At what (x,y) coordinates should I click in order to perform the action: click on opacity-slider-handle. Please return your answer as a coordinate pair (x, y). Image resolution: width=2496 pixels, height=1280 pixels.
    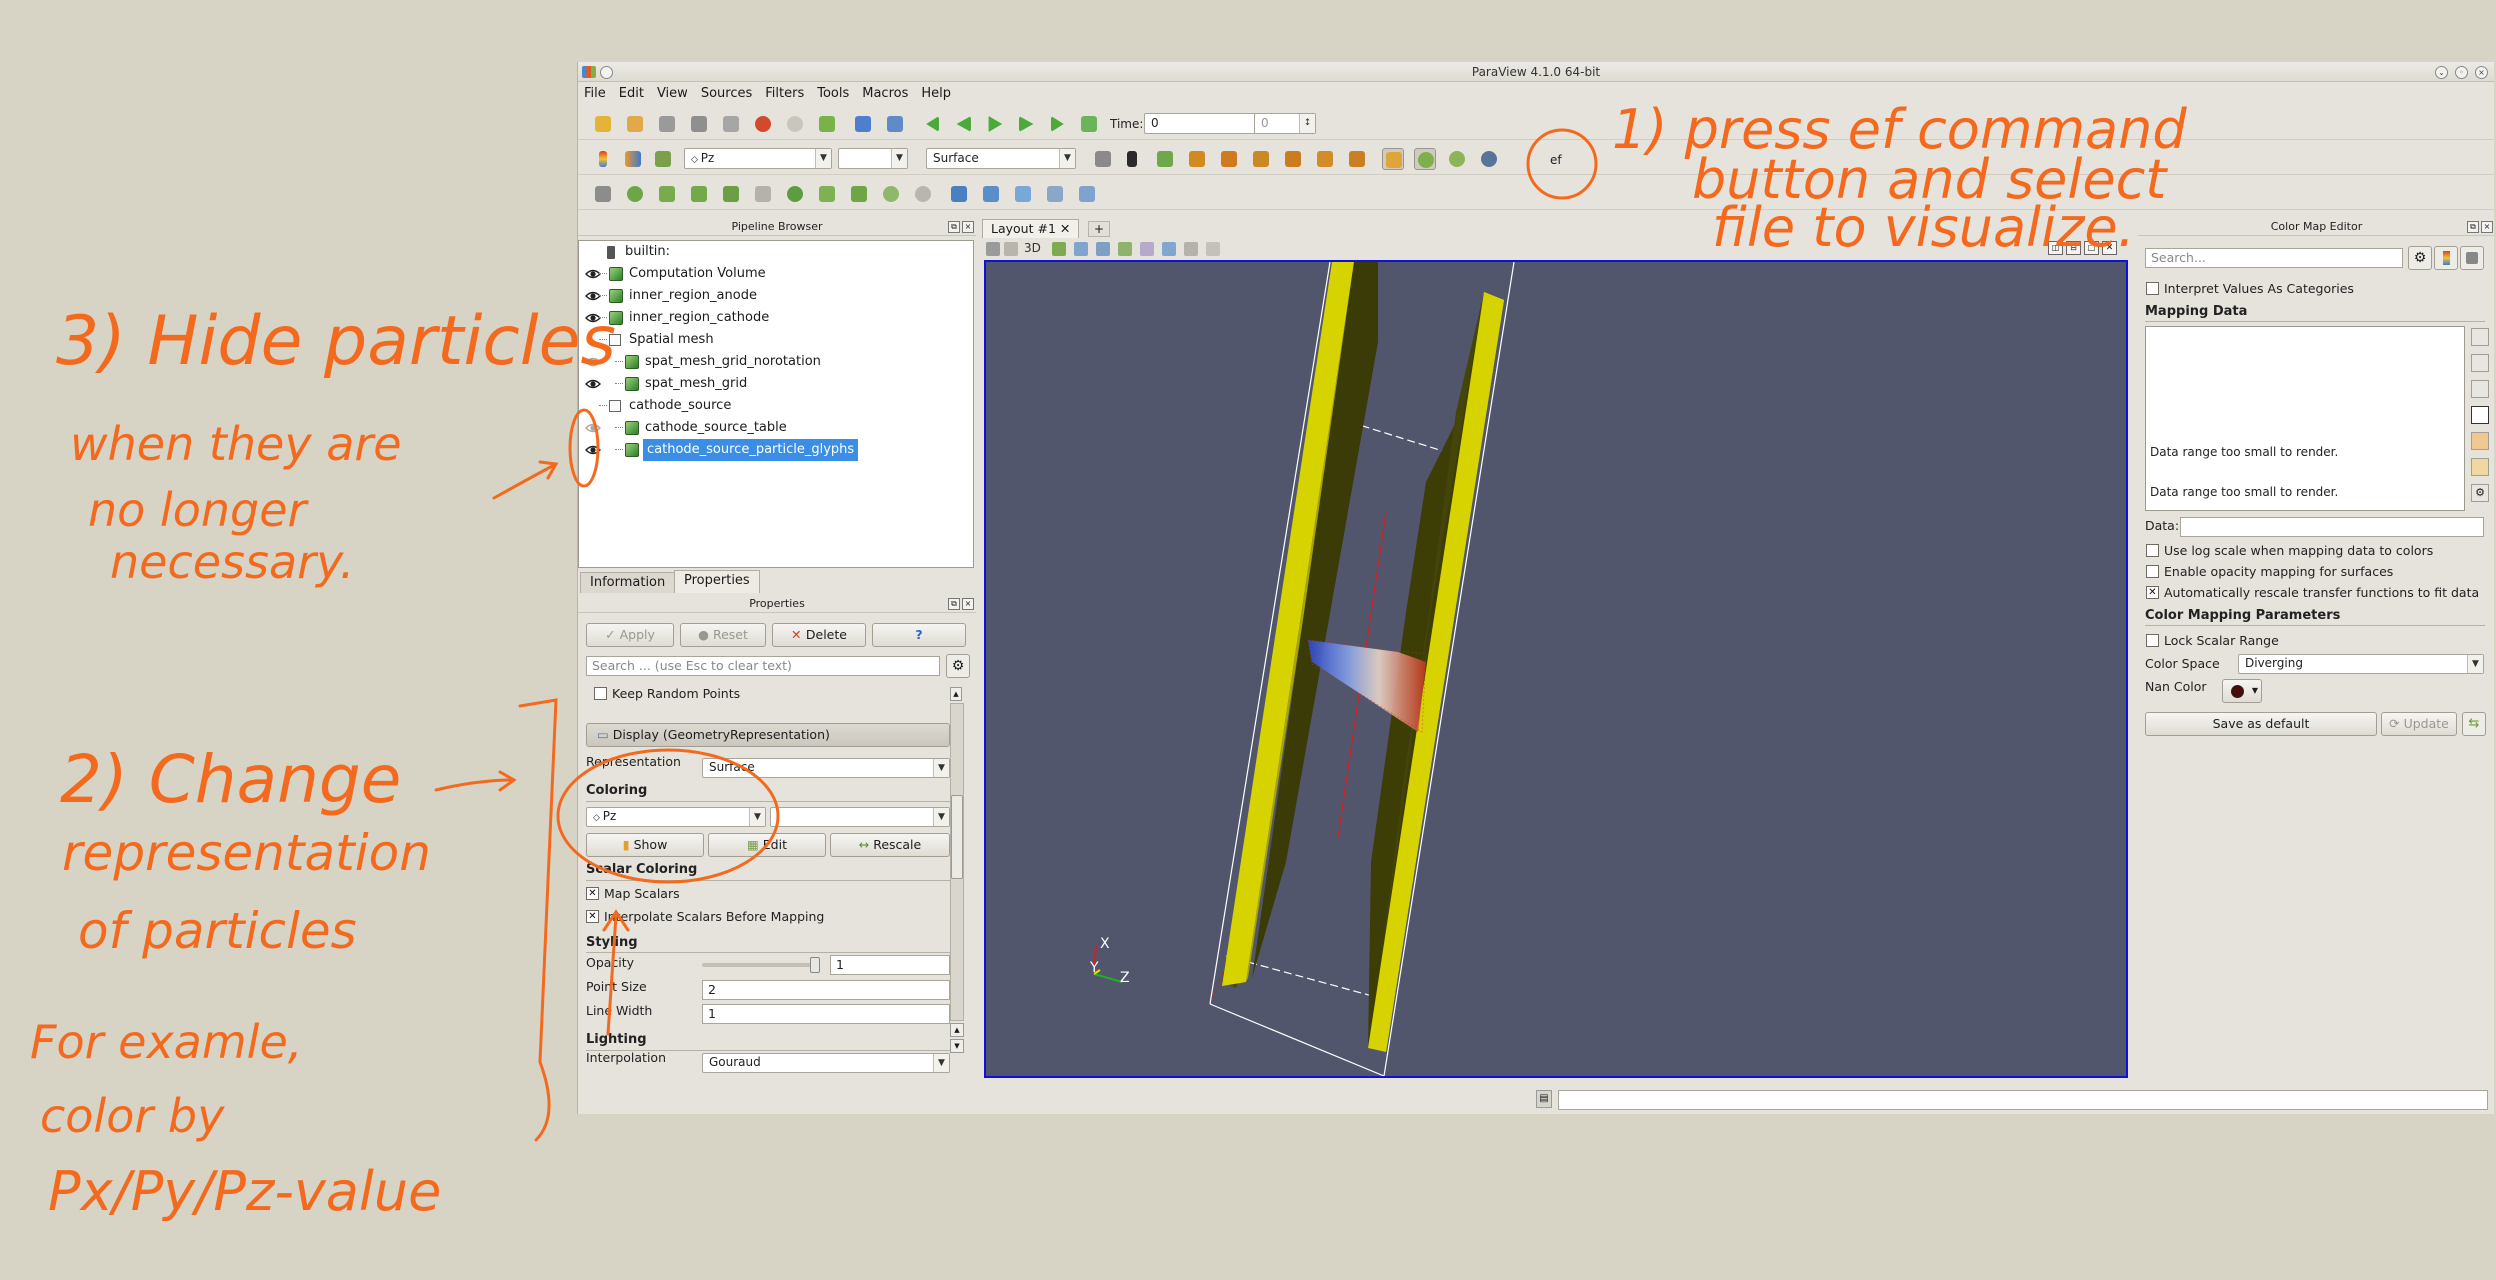
    Looking at the image, I should click on (815, 965).